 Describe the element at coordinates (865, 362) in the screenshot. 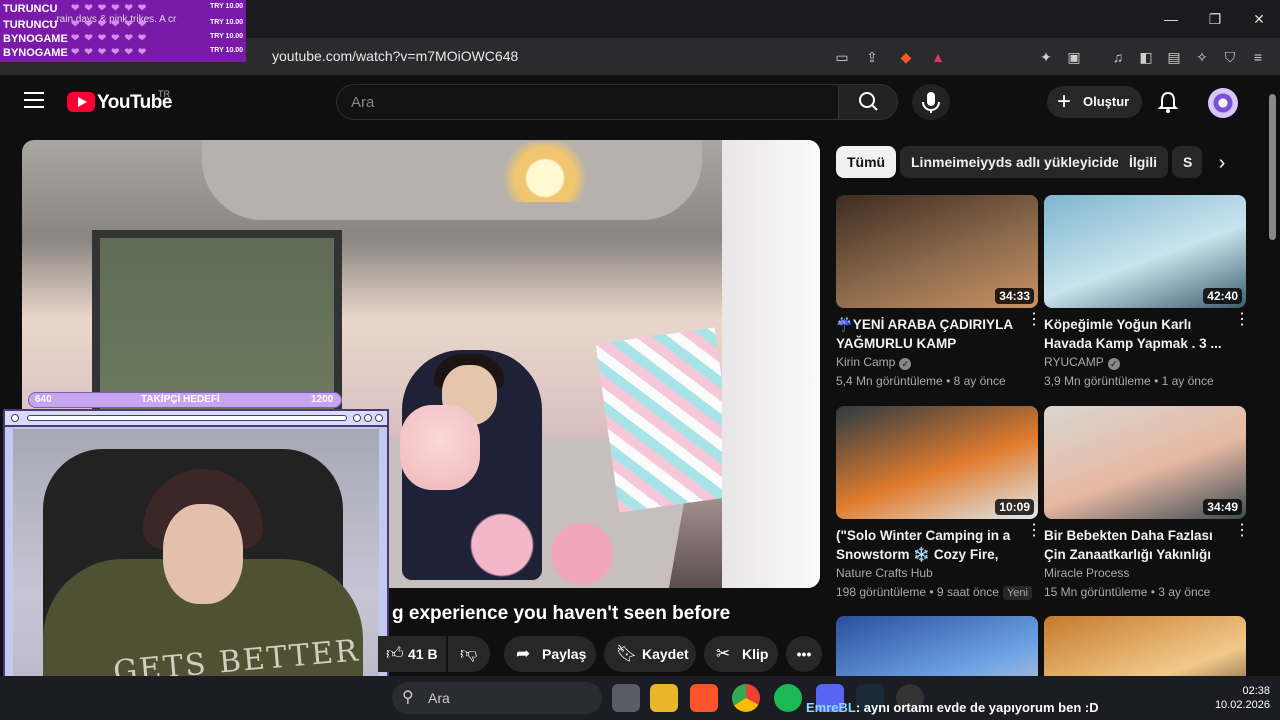

I see `channel-name: Kirin Camp` at that location.